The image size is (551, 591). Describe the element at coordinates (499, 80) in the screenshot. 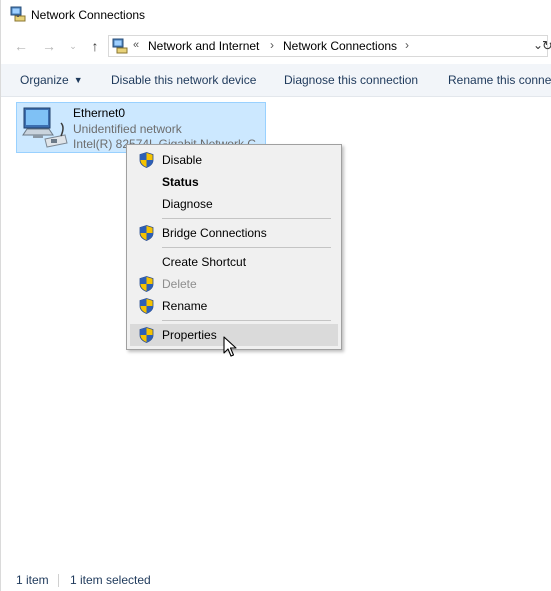

I see `rename-connection-button: Rename this conne` at that location.